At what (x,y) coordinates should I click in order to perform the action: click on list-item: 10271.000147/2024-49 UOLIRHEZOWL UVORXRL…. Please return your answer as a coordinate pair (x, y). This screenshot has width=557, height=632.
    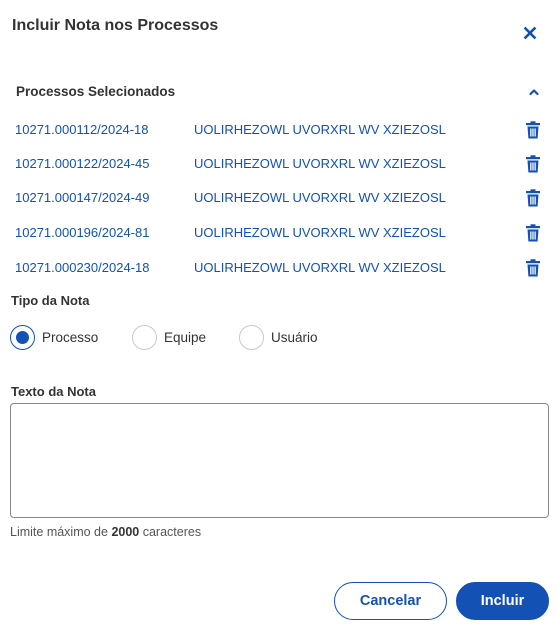
    Looking at the image, I should click on (278, 197).